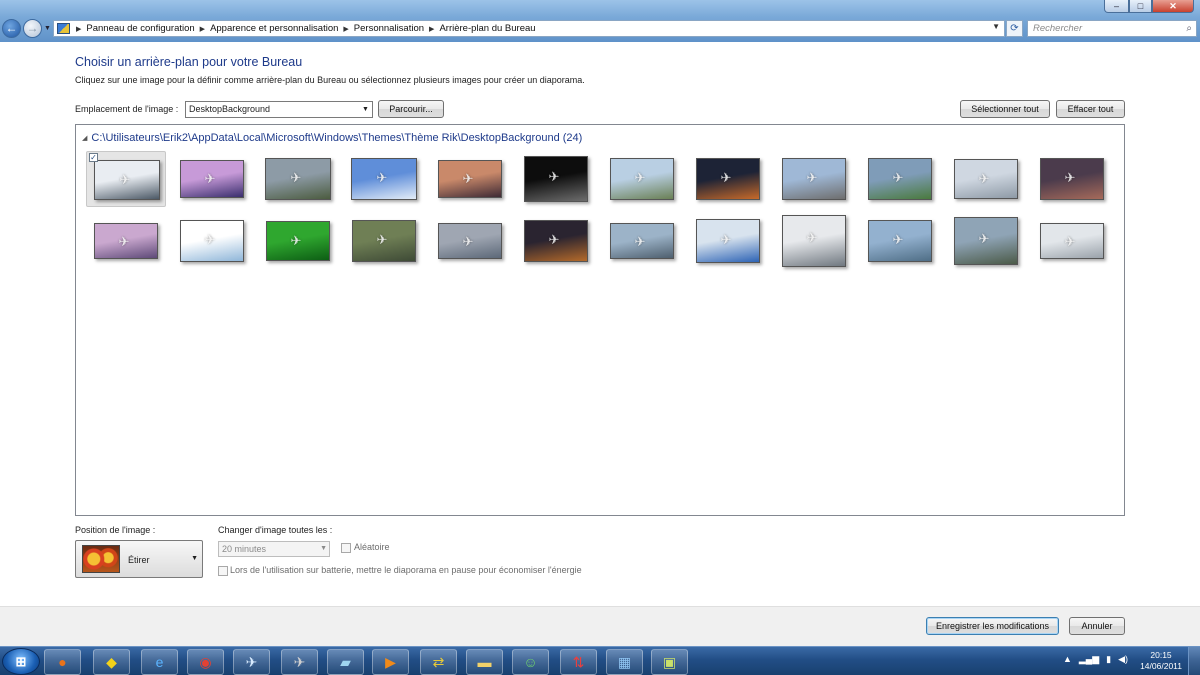  I want to click on select-all-button: Sélectionner tout, so click(1005, 109).